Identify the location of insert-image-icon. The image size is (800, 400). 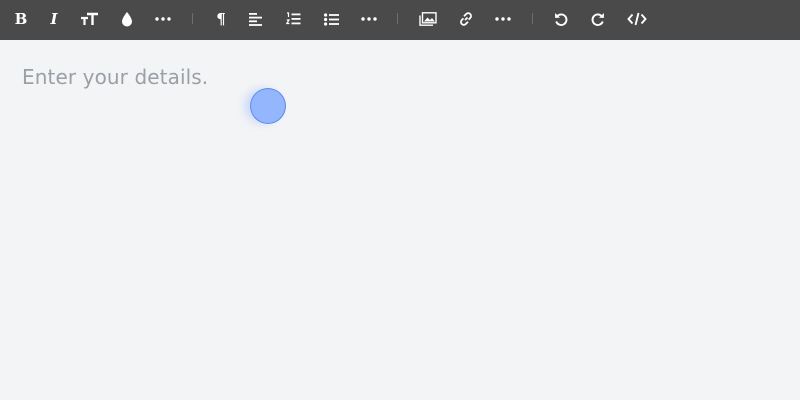
(428, 19).